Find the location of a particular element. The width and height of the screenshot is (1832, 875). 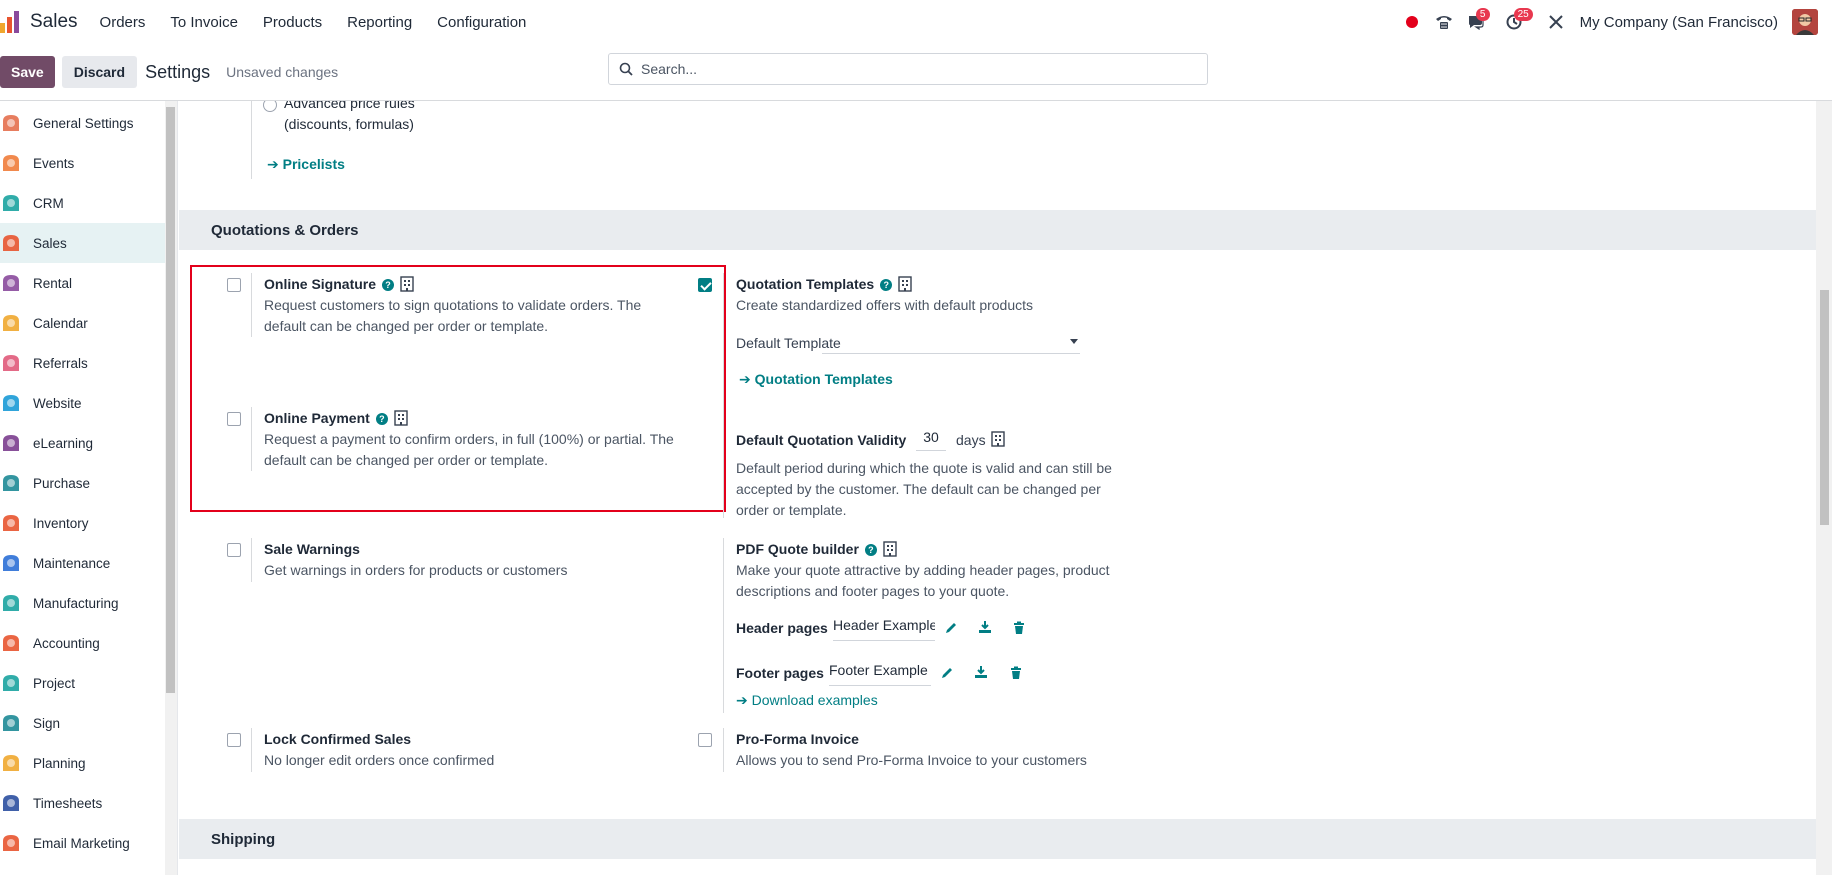

chevron-down-icon is located at coordinates (1074, 341).